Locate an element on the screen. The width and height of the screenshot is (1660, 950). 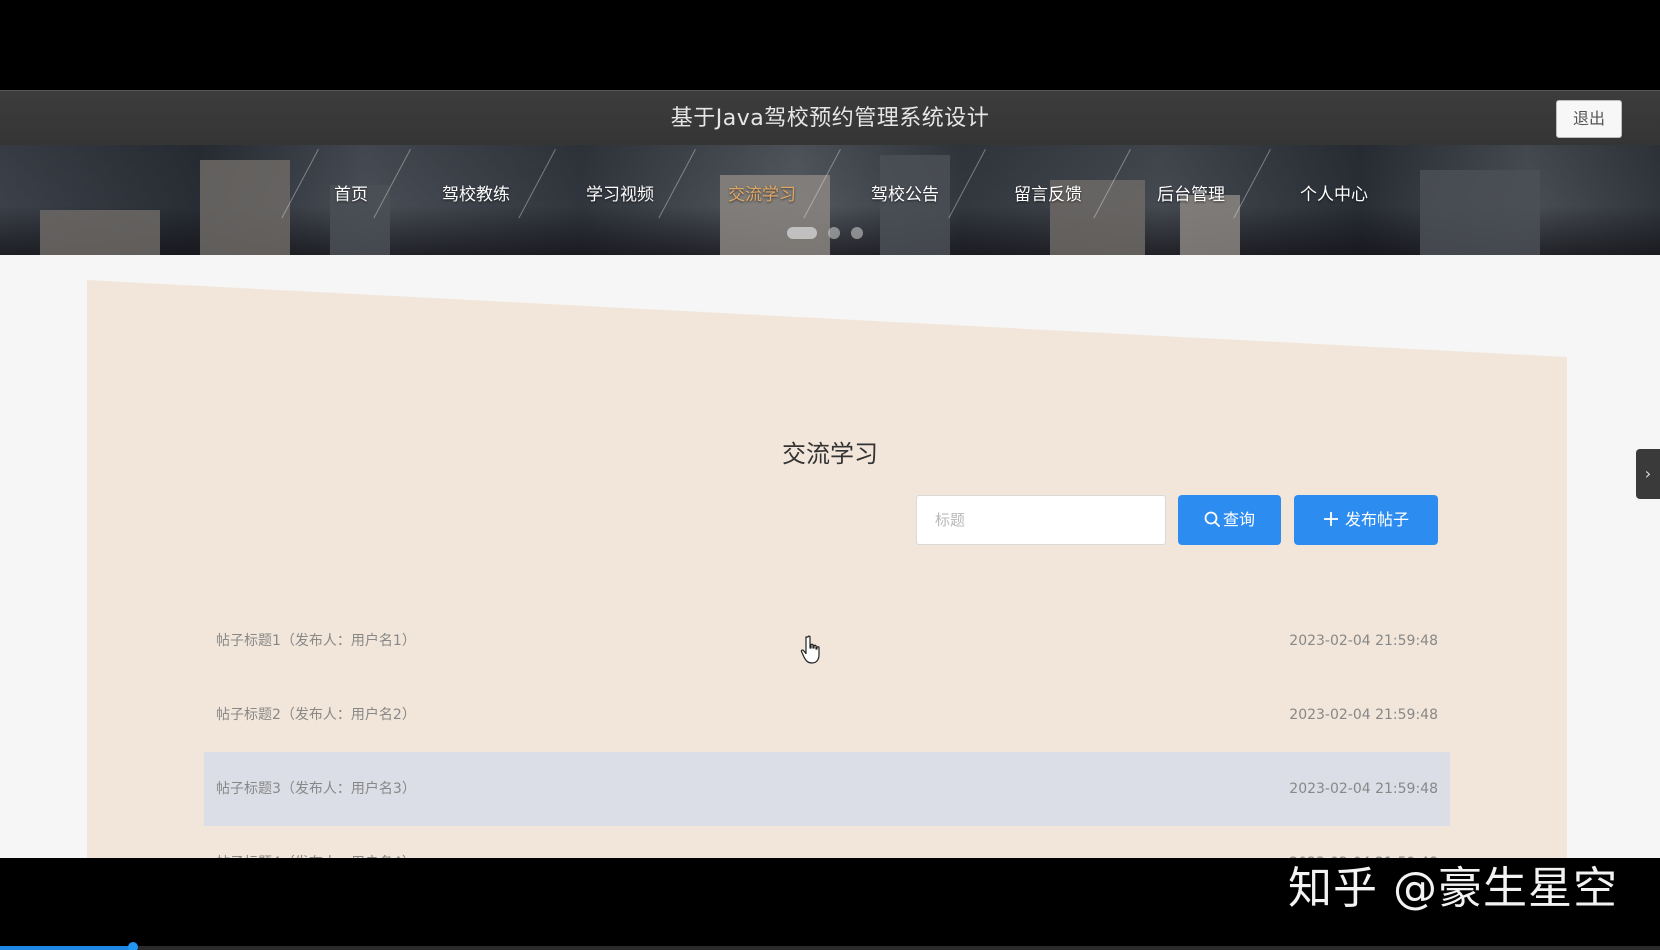
post-title: 帖子标题4（发布人：用户名4） is located at coordinates (316, 842).